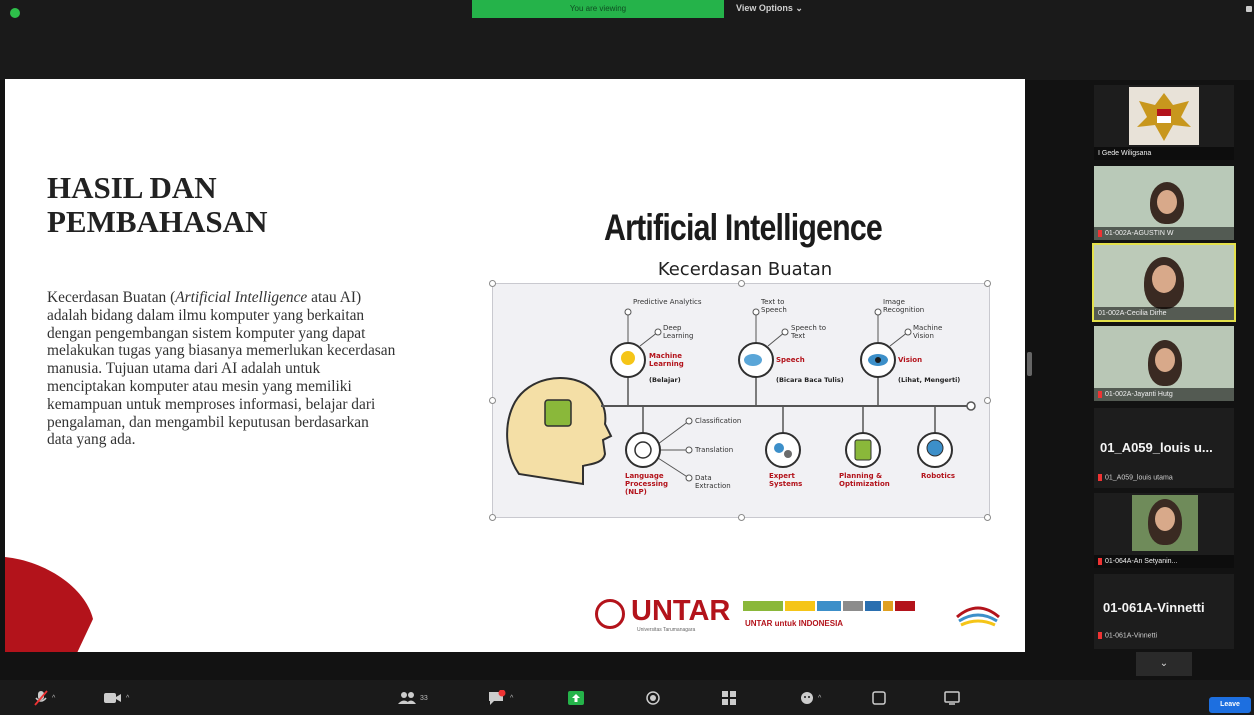 The width and height of the screenshot is (1254, 715). I want to click on participant-name: 01-002A-Cecilia Dirhe, so click(1132, 313).